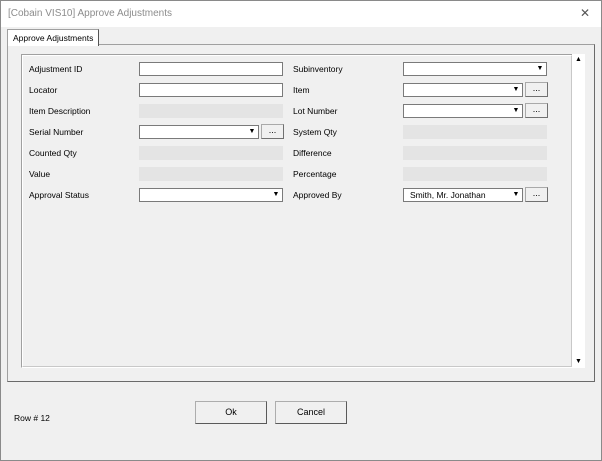 This screenshot has width=602, height=461. What do you see at coordinates (32, 418) in the screenshot?
I see `row-status: Row # 12` at bounding box center [32, 418].